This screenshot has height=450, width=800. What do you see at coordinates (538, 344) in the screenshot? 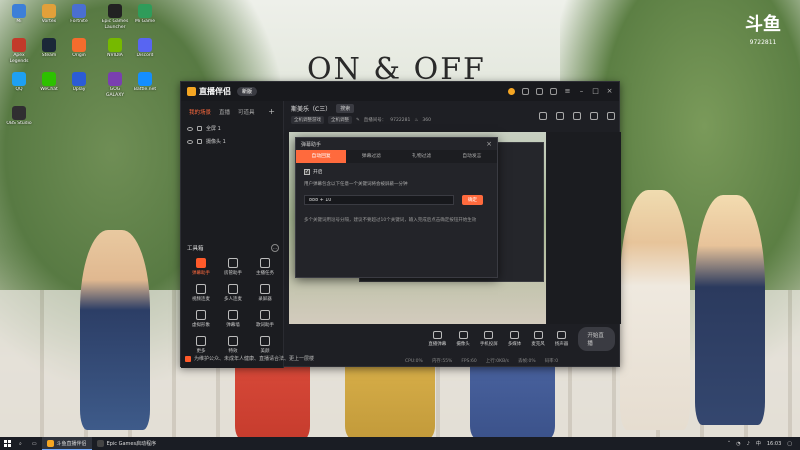
I see `control-label: 麦克风` at bounding box center [538, 344].